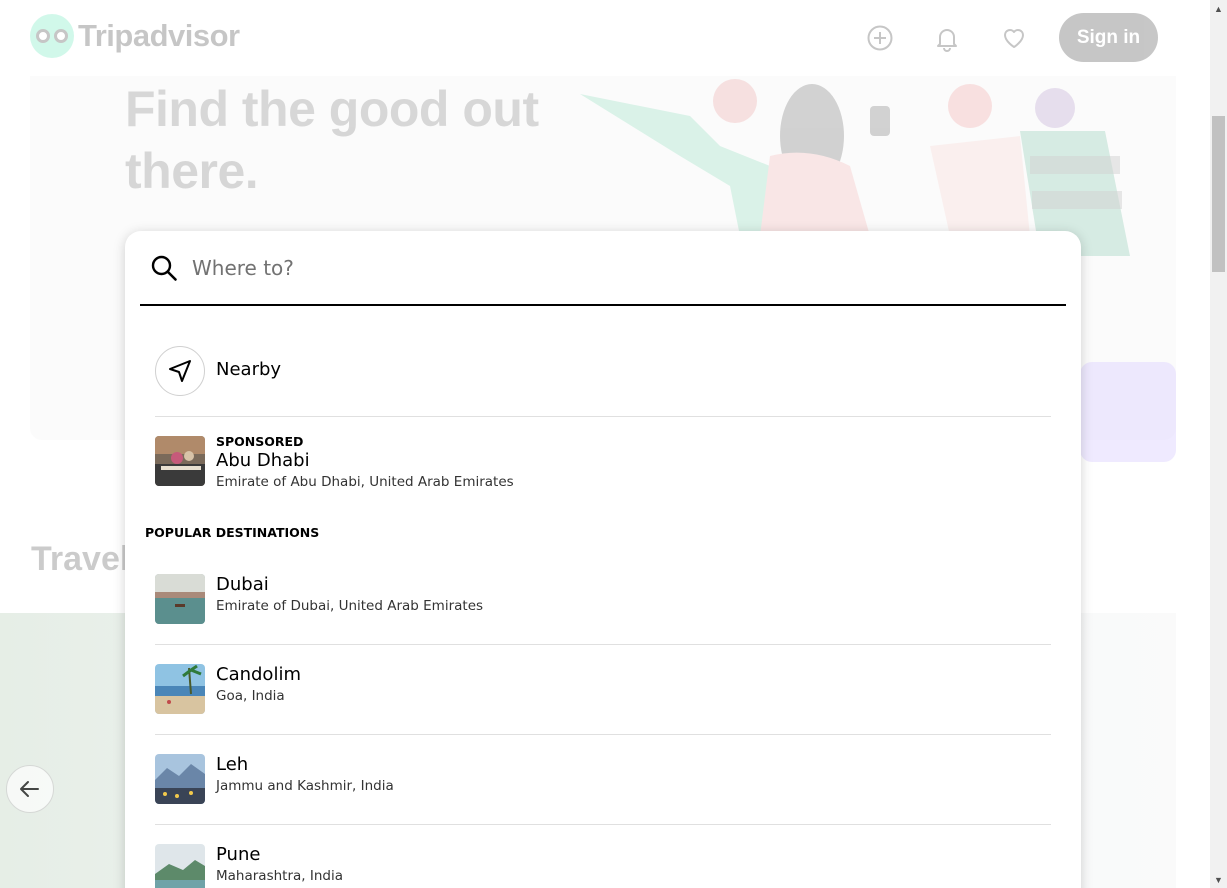 This screenshot has width=1227, height=888. Describe the element at coordinates (232, 764) in the screenshot. I see `destination-name: Leh` at that location.